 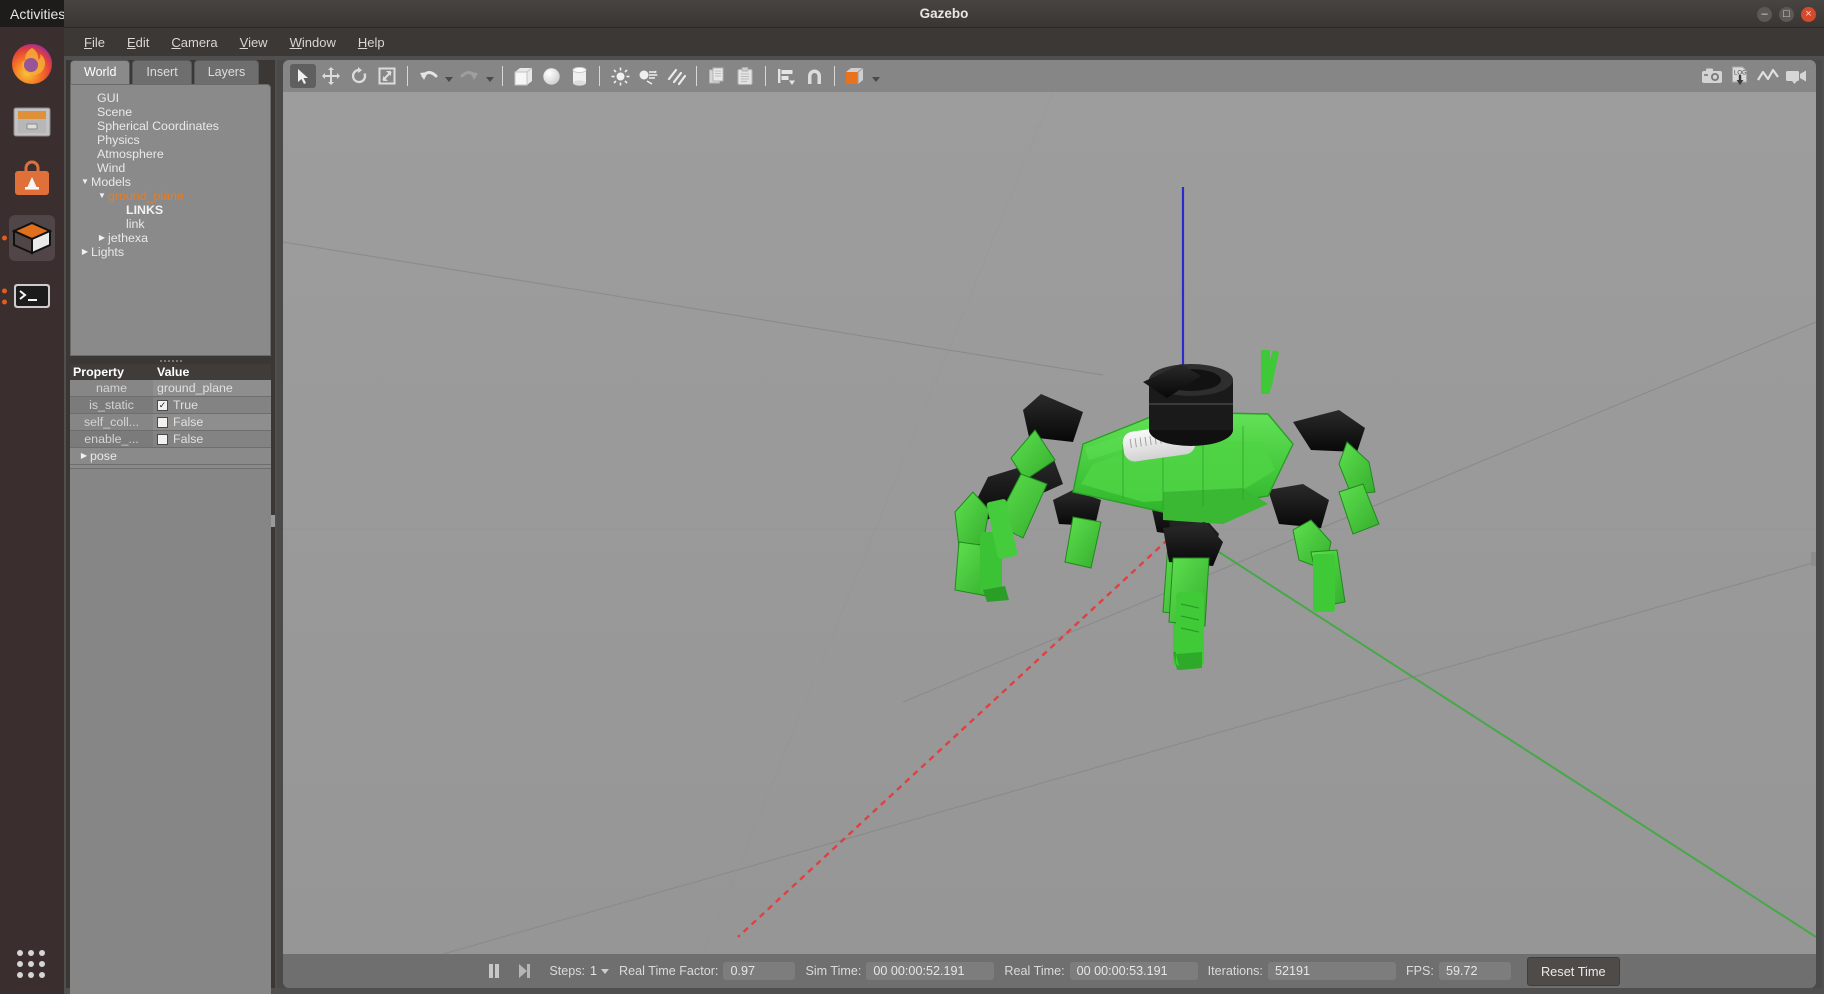 What do you see at coordinates (170, 168) in the screenshot?
I see `tree-item-wind: Wind` at bounding box center [170, 168].